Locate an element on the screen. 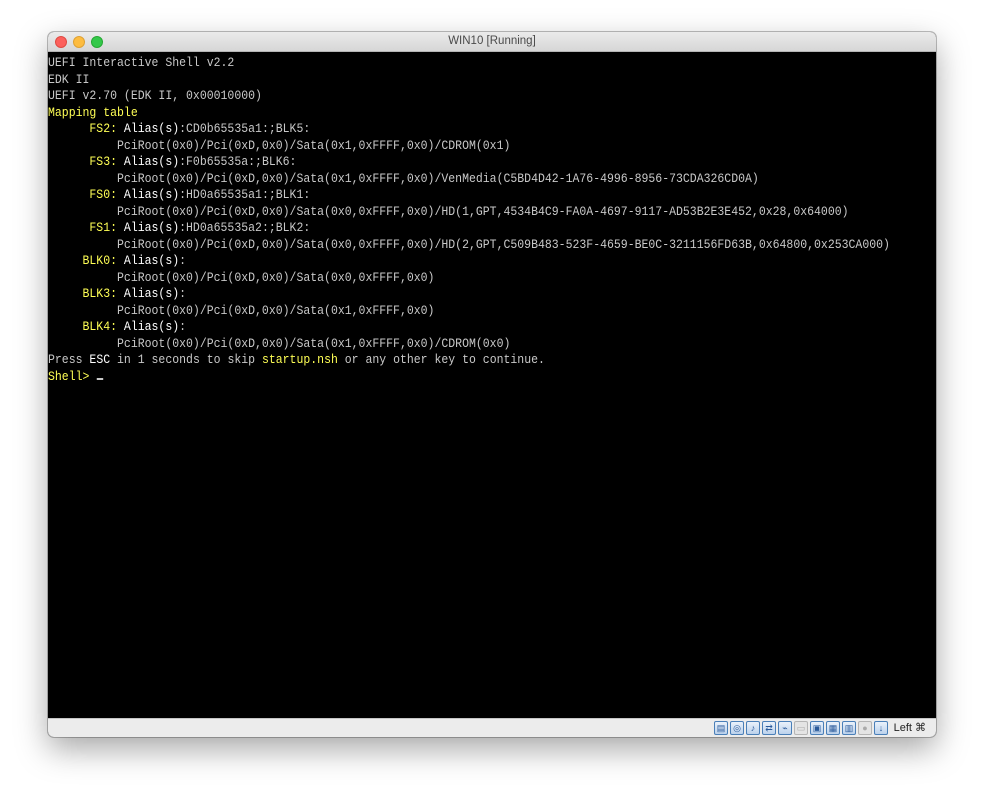  recording-icon: ● is located at coordinates (865, 728).